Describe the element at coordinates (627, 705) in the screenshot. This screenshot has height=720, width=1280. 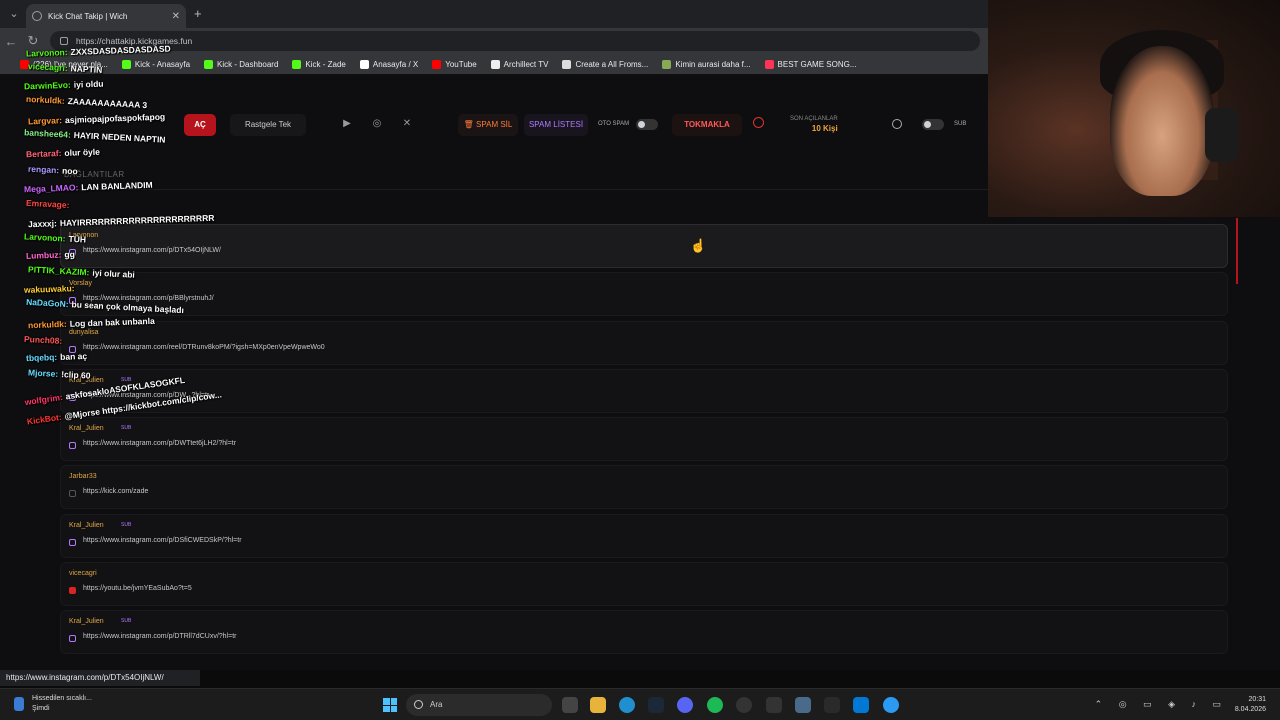
I see `edge-icon` at that location.